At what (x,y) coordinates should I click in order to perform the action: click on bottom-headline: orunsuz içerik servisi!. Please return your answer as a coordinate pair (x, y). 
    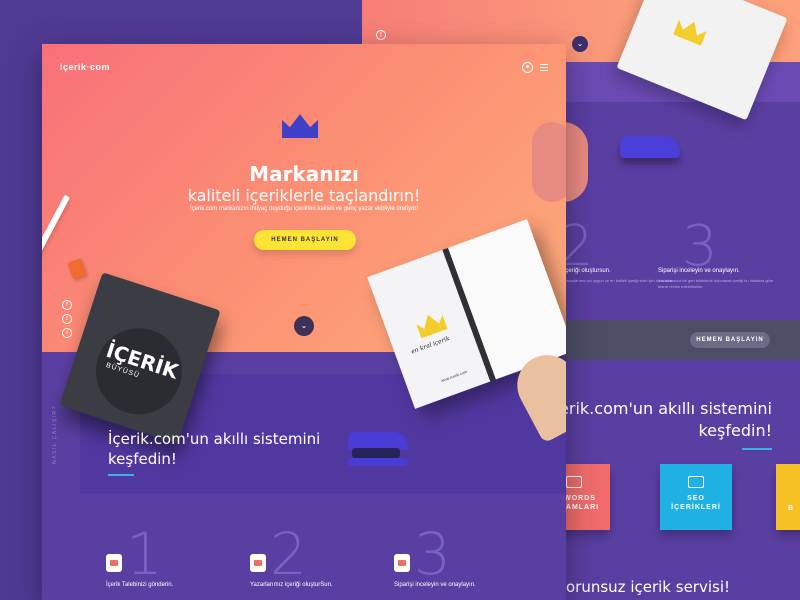
    Looking at the image, I should click on (648, 587).